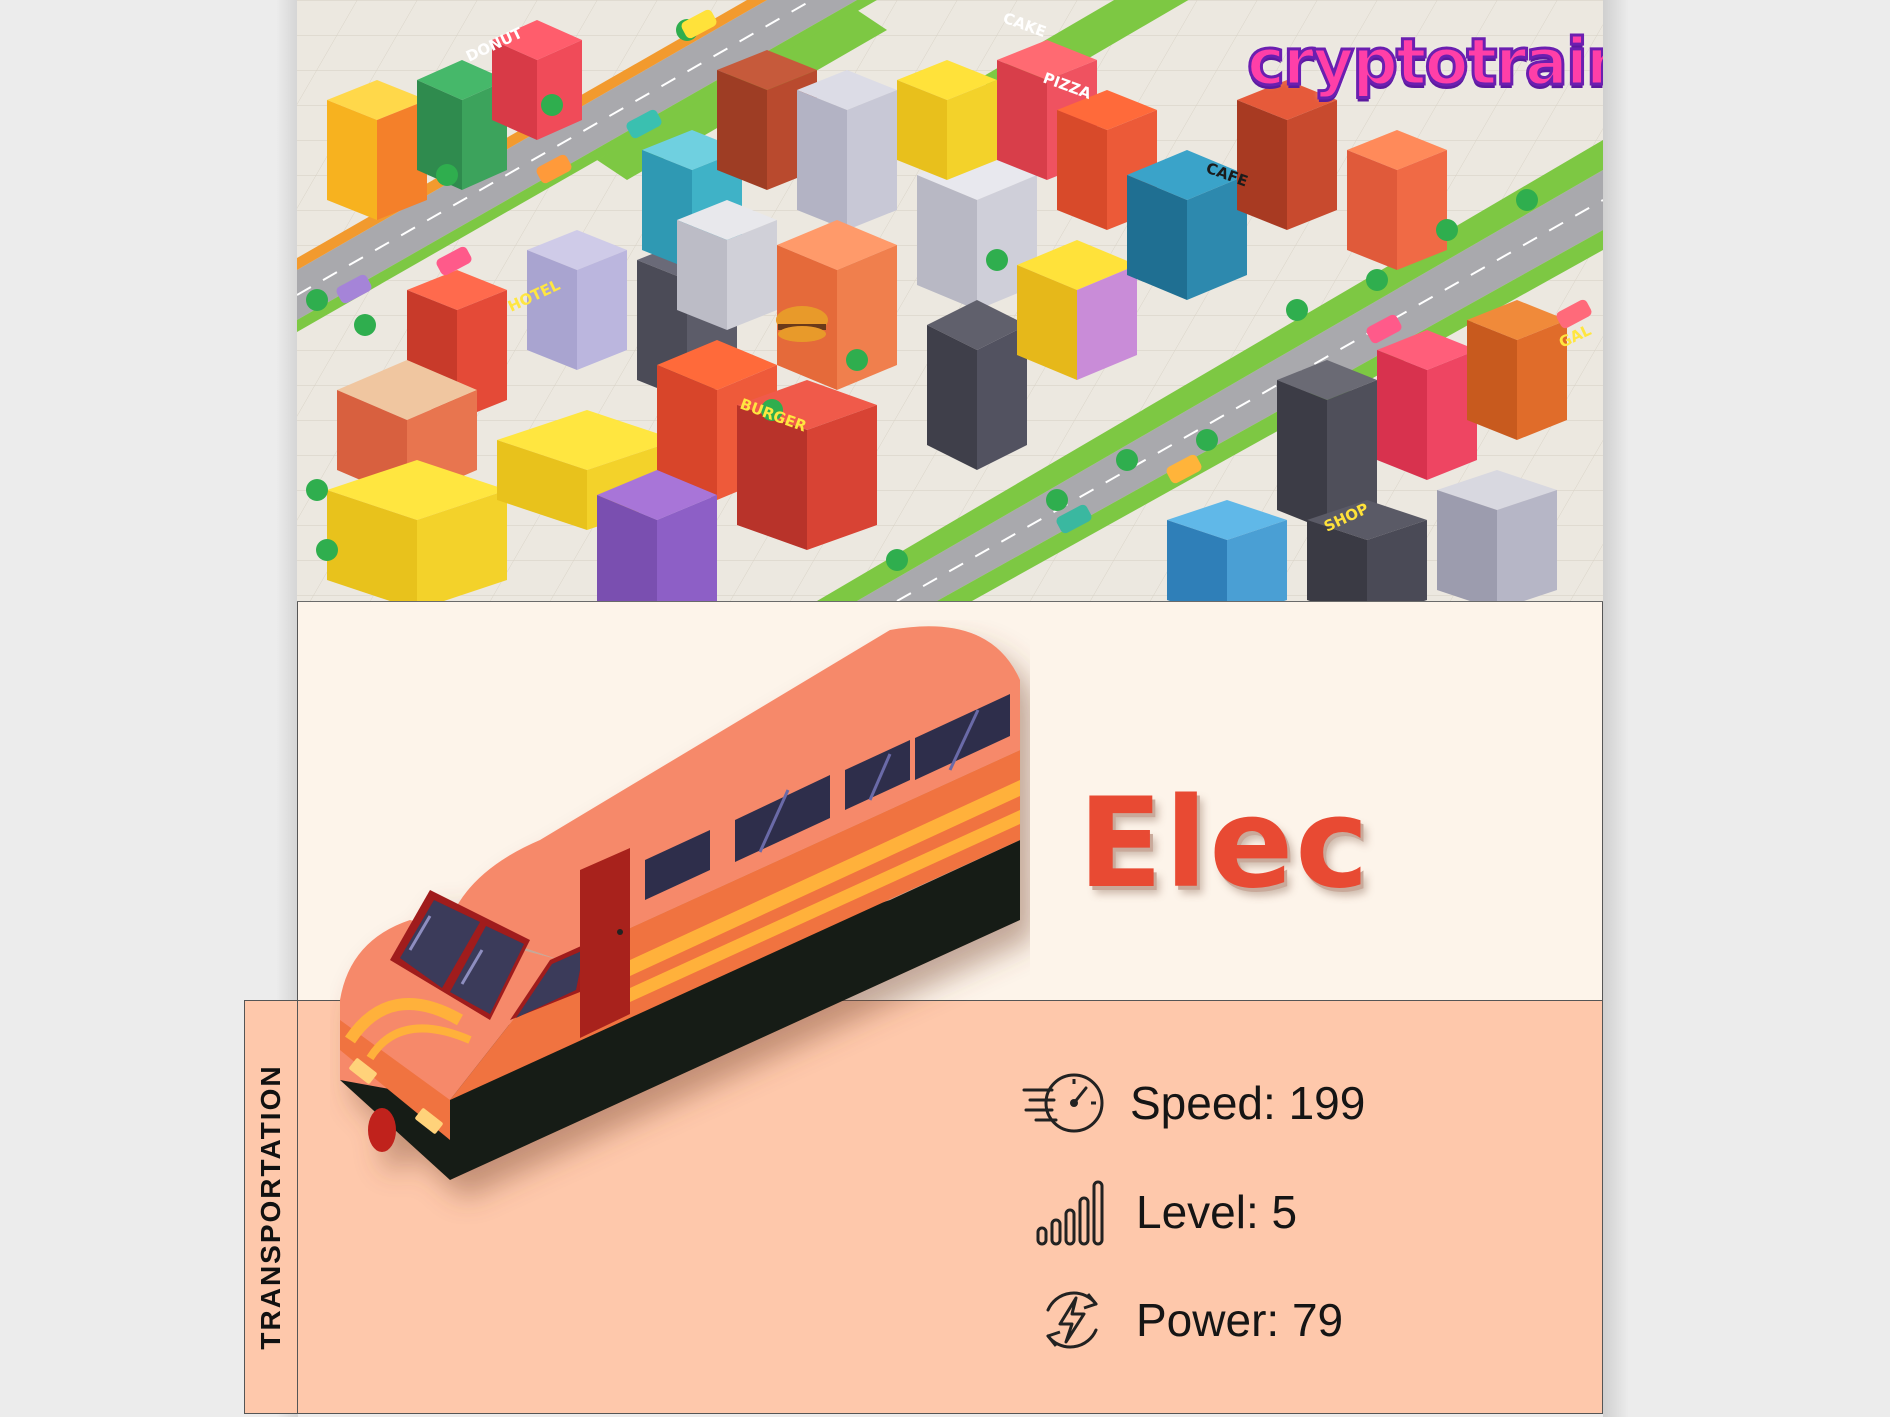 This screenshot has width=1890, height=1417. What do you see at coordinates (1197, 1103) in the screenshot?
I see `speed-label: Speed` at bounding box center [1197, 1103].